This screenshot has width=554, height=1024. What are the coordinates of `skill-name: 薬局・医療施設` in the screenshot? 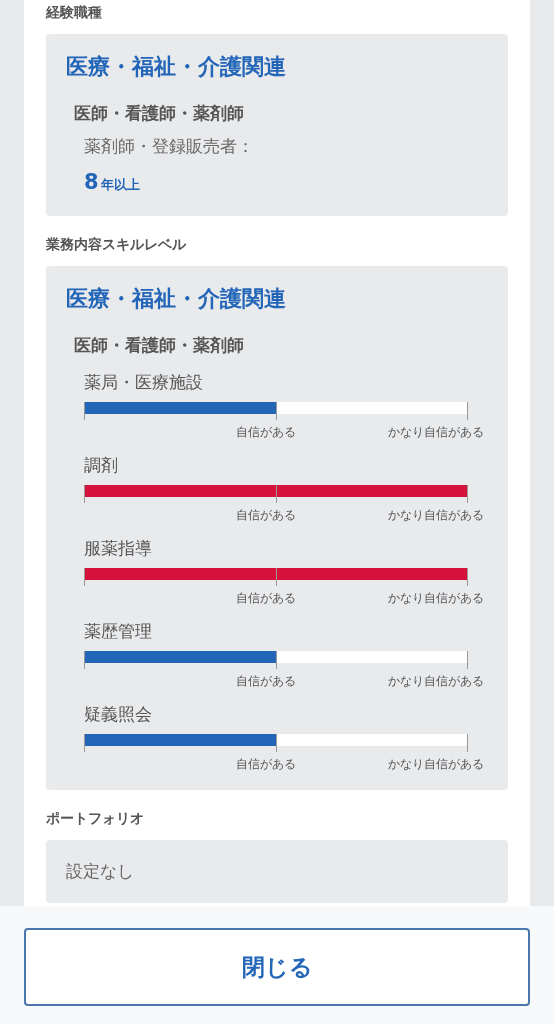 It's located at (144, 382).